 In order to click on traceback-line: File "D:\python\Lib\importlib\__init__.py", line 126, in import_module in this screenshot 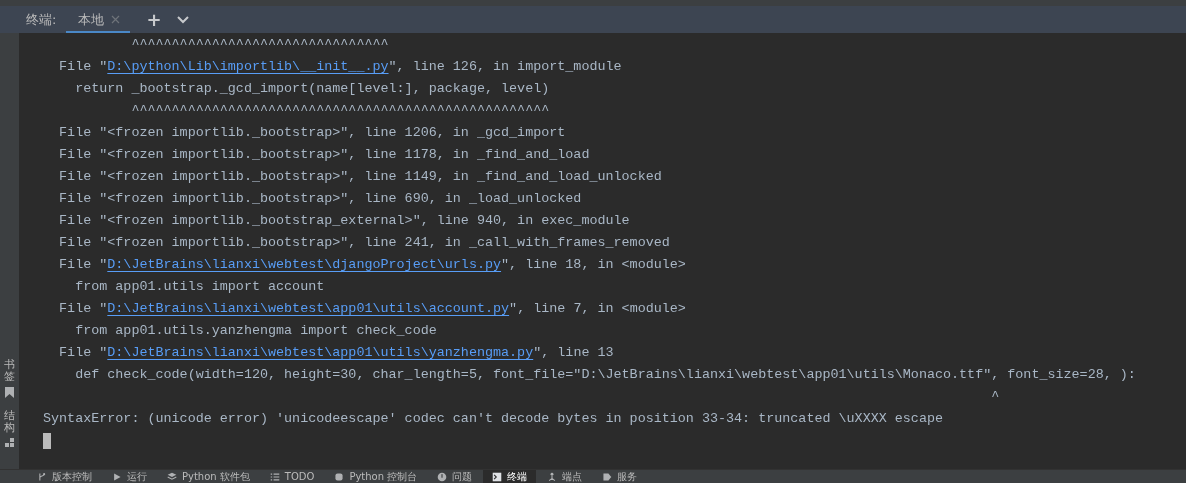, I will do `click(340, 67)`.